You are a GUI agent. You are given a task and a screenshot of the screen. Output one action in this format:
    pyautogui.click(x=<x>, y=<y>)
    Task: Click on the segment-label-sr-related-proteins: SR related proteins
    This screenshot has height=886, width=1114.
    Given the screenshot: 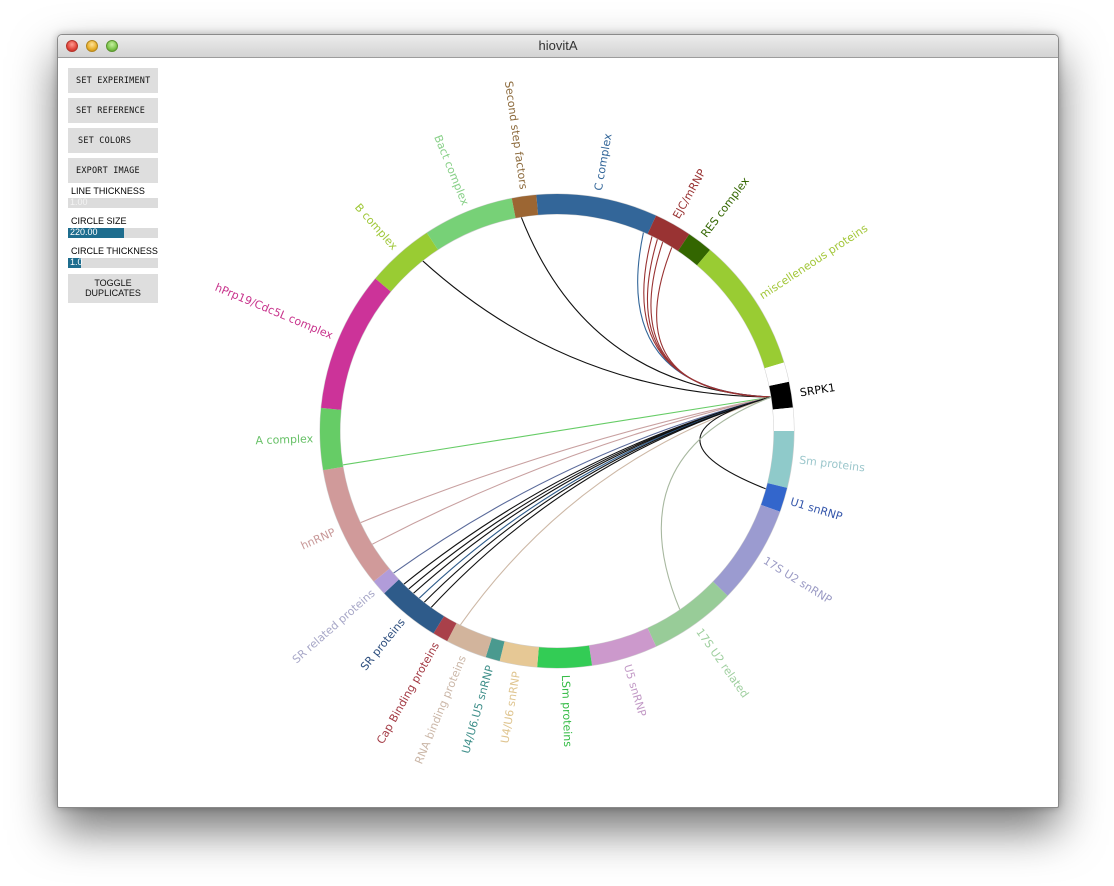 What is the action you would take?
    pyautogui.click(x=334, y=626)
    